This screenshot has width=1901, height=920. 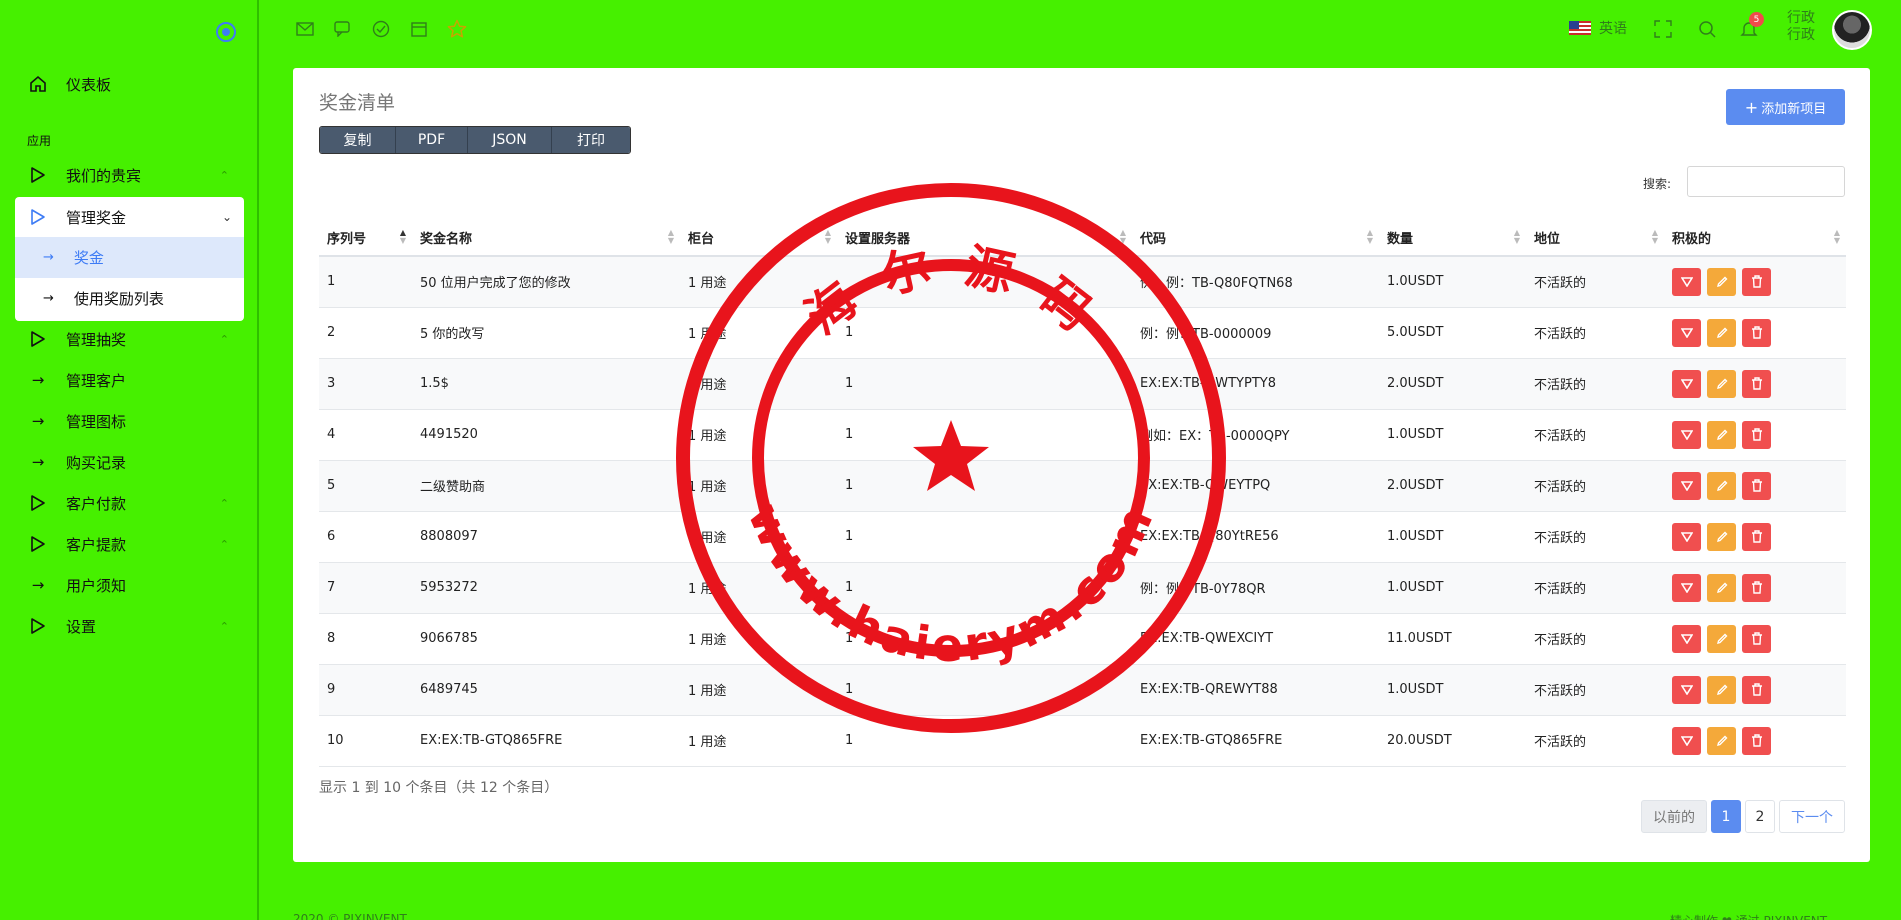 What do you see at coordinates (1598, 28) in the screenshot?
I see `language-selector: 英语` at bounding box center [1598, 28].